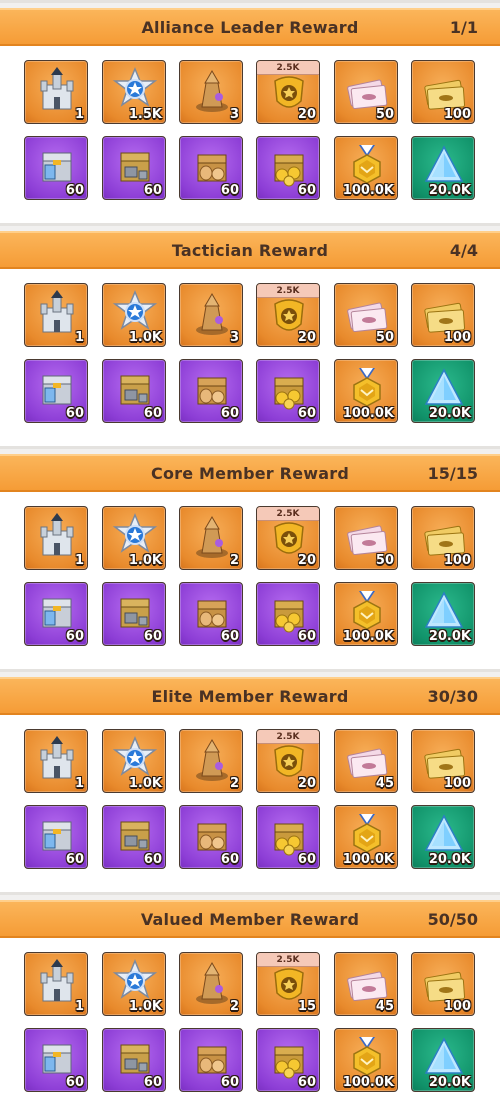 The height and width of the screenshot is (1100, 500). I want to click on reward-item: 2.5K 15, so click(288, 984).